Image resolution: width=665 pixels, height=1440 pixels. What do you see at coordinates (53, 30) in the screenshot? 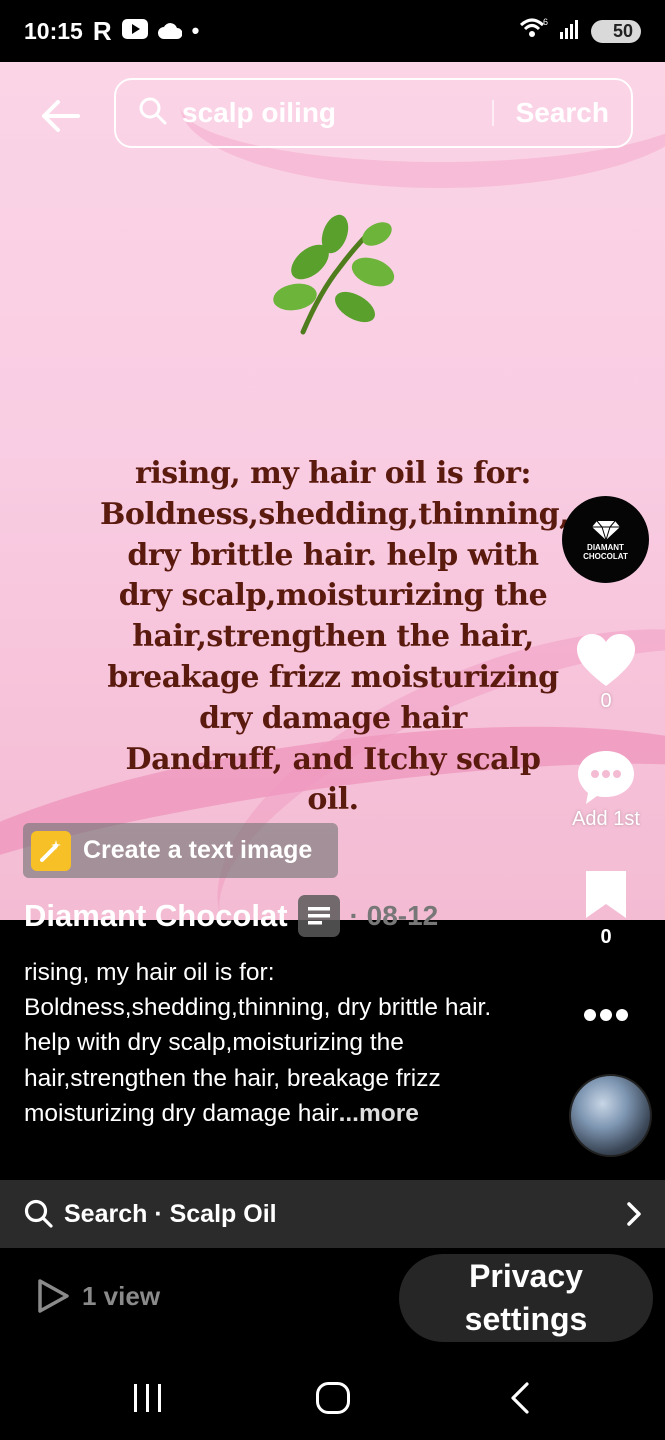
I see `status-time: 10:15` at bounding box center [53, 30].